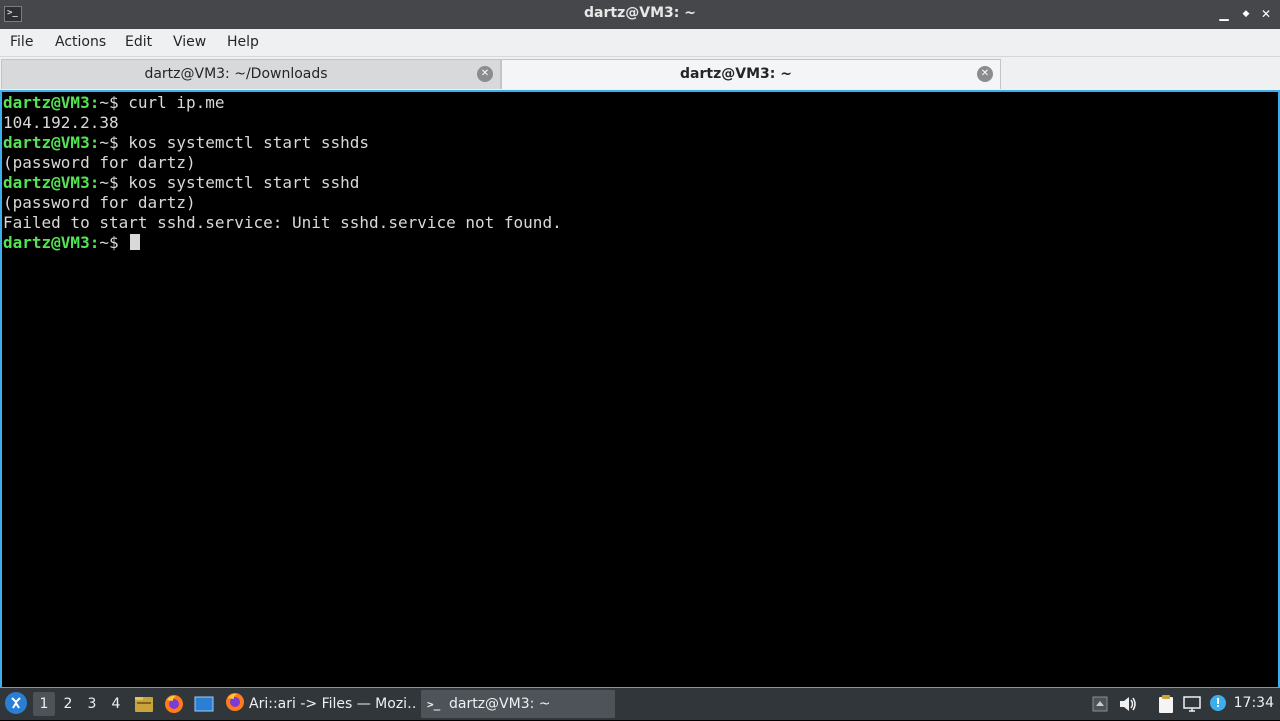 This screenshot has width=1280, height=721. Describe the element at coordinates (1100, 704) in the screenshot. I see `show-hidden-icon` at that location.